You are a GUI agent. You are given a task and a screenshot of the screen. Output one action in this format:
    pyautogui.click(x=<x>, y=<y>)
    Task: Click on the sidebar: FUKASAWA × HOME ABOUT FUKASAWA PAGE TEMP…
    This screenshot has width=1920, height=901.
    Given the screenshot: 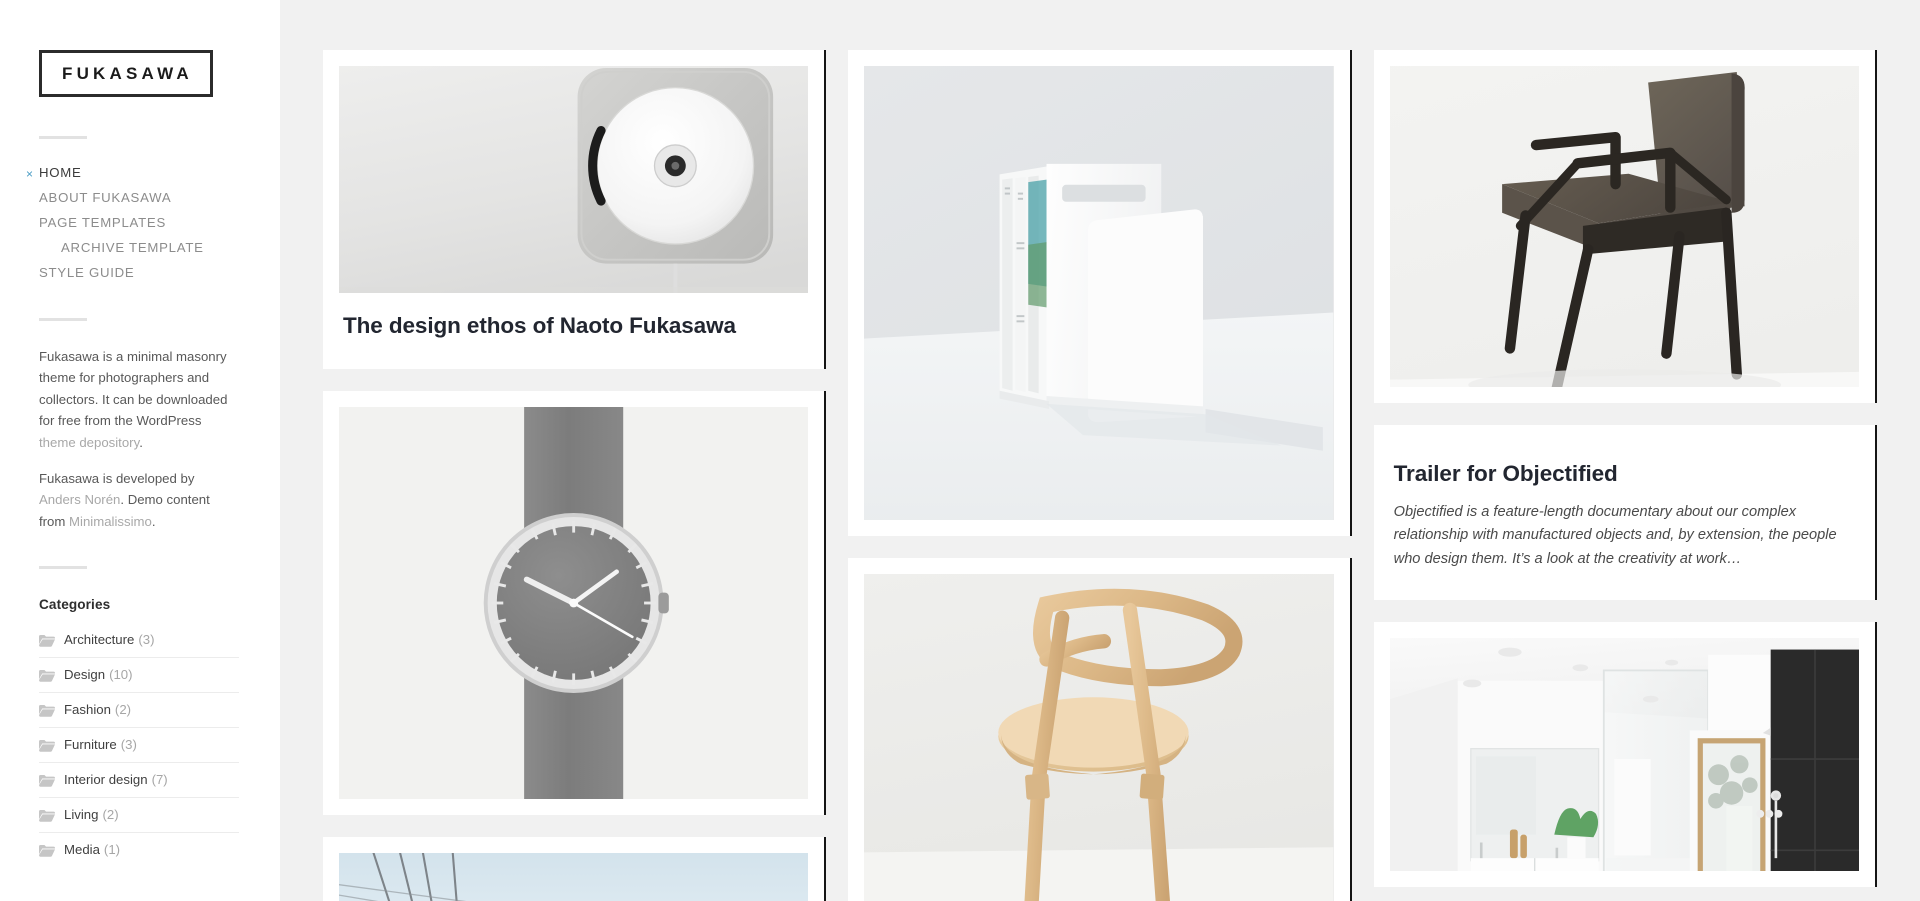 What is the action you would take?
    pyautogui.click(x=140, y=450)
    